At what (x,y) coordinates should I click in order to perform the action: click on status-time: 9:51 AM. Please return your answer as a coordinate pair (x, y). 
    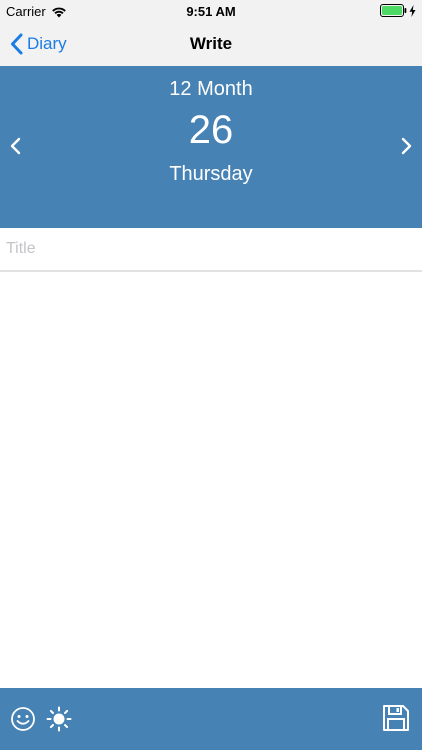
    Looking at the image, I should click on (211, 11).